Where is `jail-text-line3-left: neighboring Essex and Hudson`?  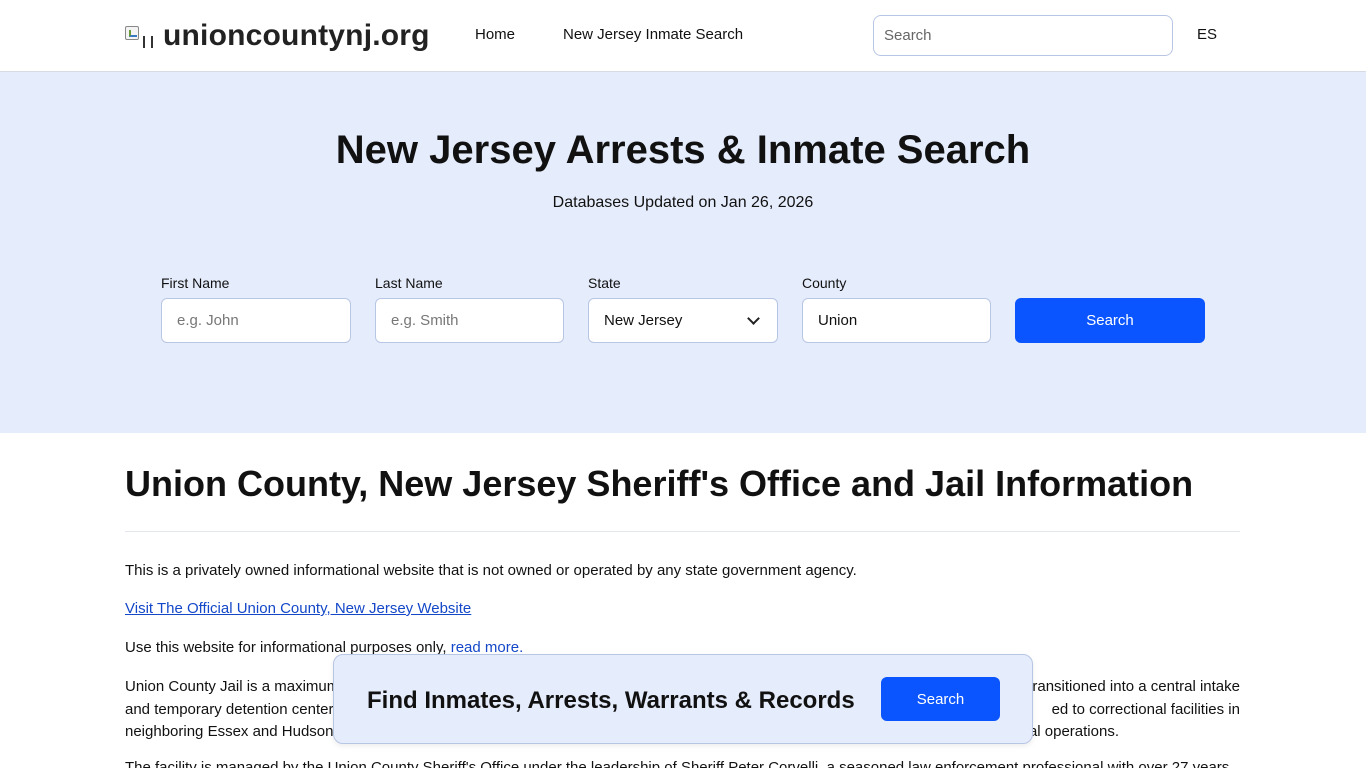
jail-text-line3-left: neighboring Essex and Hudson is located at coordinates (229, 731).